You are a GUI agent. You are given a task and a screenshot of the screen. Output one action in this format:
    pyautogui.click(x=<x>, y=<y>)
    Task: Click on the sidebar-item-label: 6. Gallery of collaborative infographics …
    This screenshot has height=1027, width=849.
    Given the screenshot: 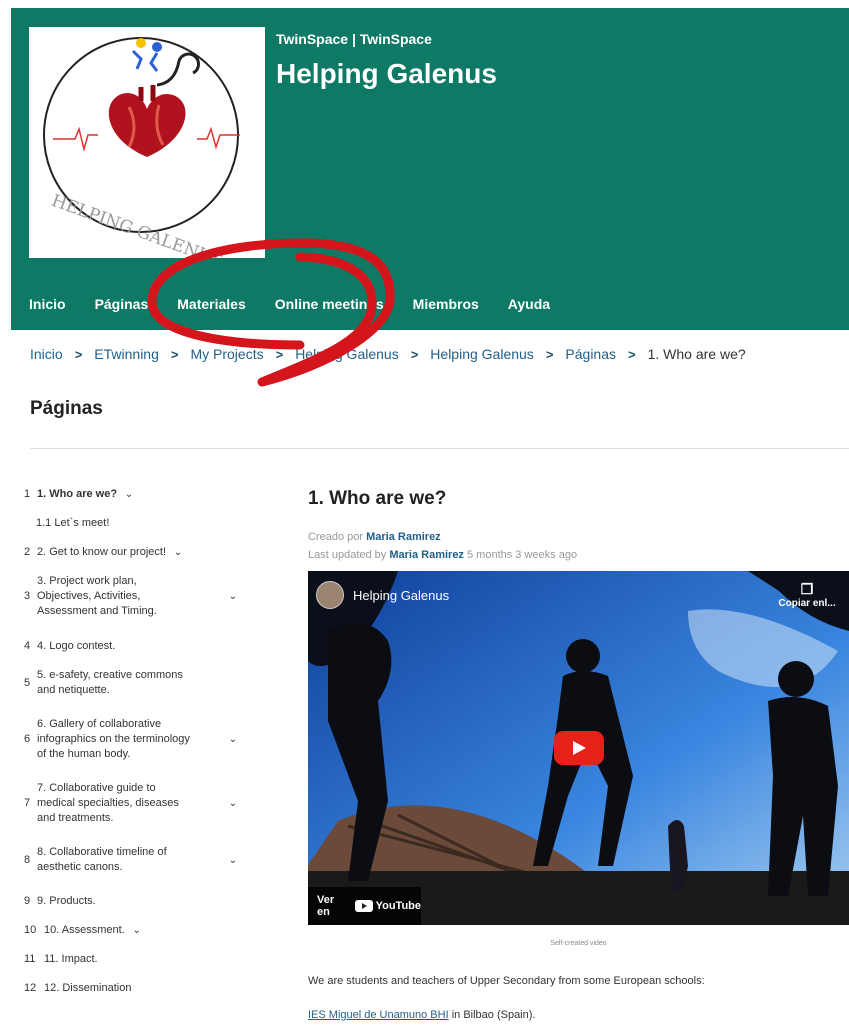 What is the action you would take?
    pyautogui.click(x=113, y=739)
    